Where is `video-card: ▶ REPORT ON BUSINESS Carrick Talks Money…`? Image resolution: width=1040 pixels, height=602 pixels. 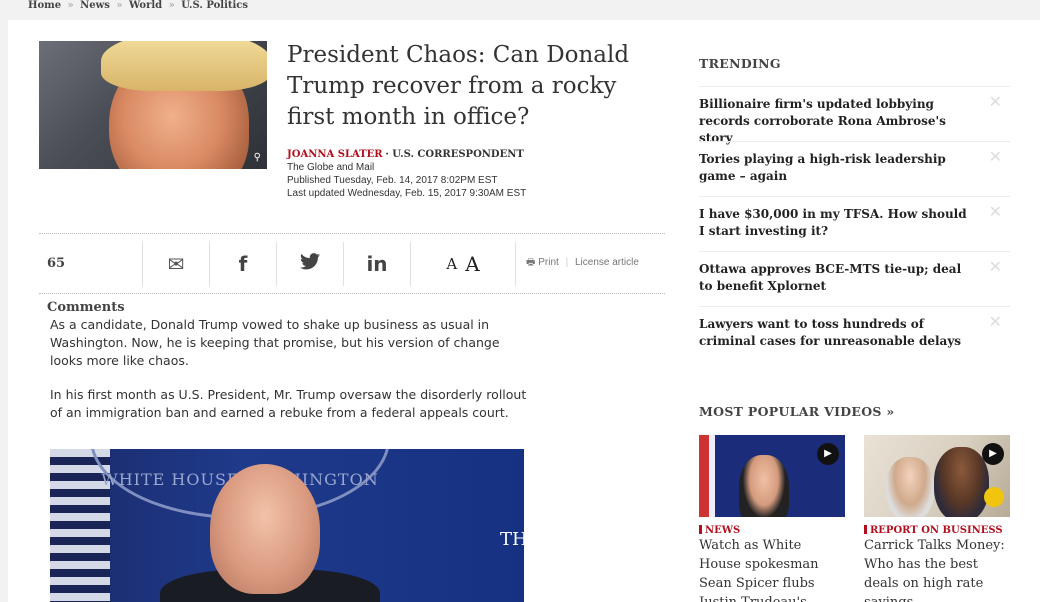 video-card: ▶ REPORT ON BUSINESS Carrick Talks Money… is located at coordinates (937, 518).